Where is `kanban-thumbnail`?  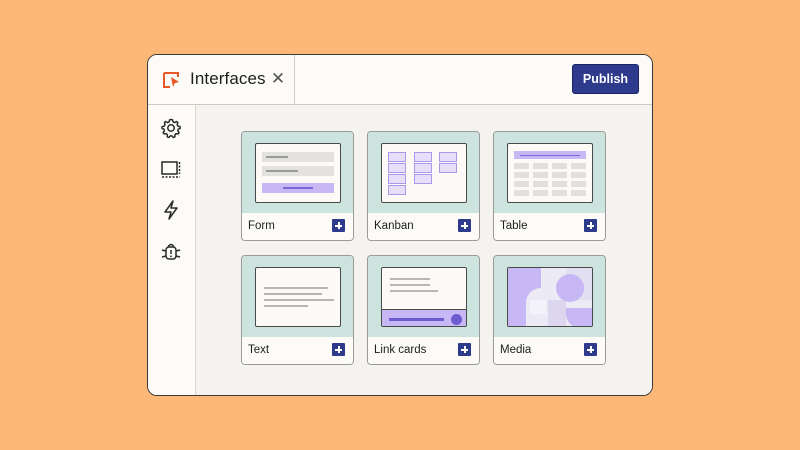
kanban-thumbnail is located at coordinates (424, 173).